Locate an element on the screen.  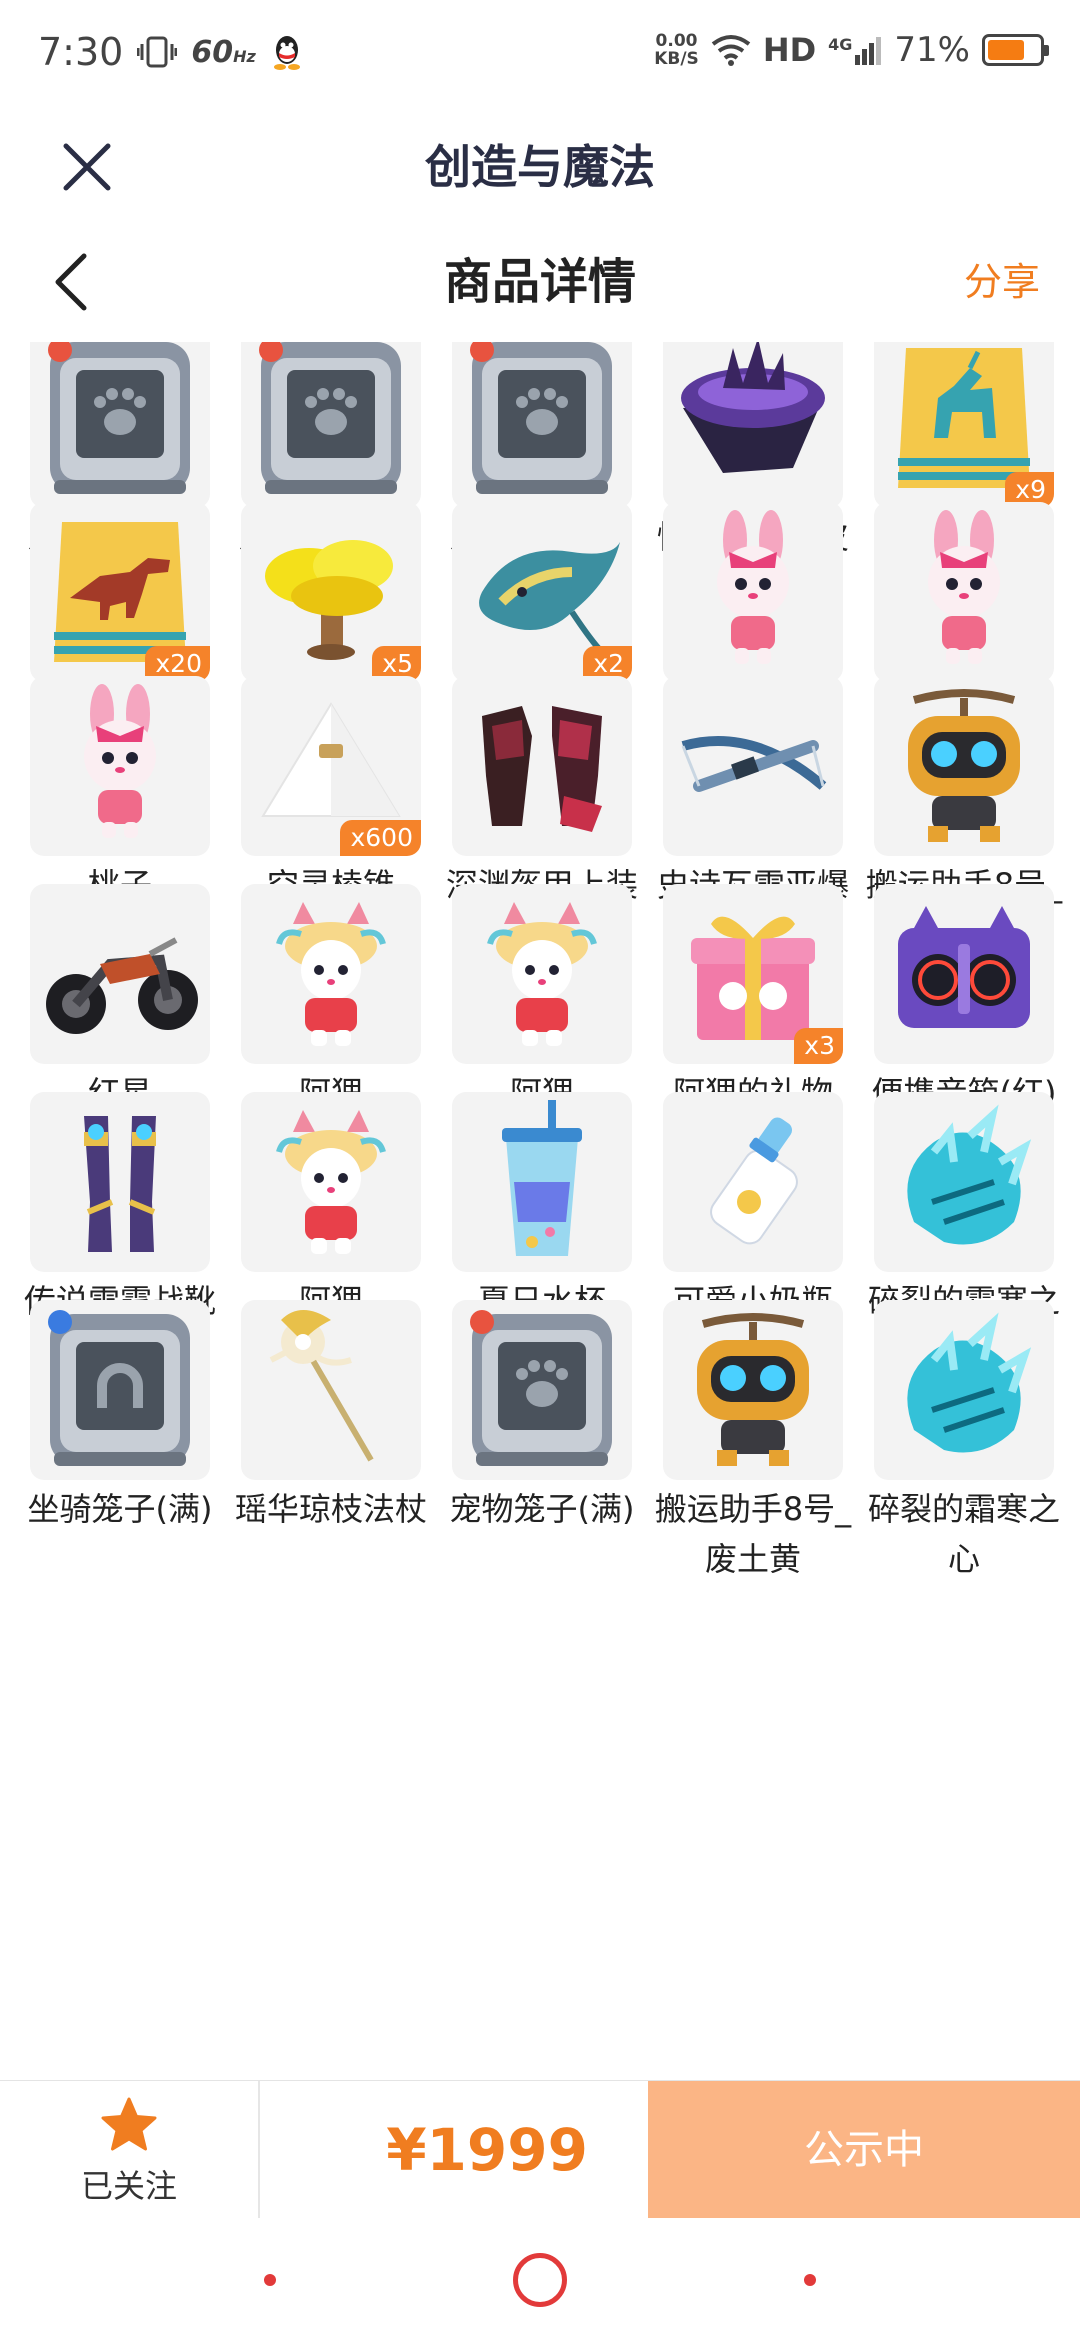
item-card: 桃子 is located at coordinates (120, 793).